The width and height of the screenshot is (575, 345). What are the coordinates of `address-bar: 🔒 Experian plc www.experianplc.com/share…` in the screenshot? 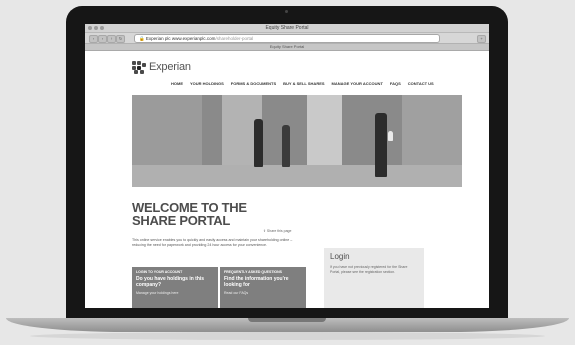 It's located at (287, 38).